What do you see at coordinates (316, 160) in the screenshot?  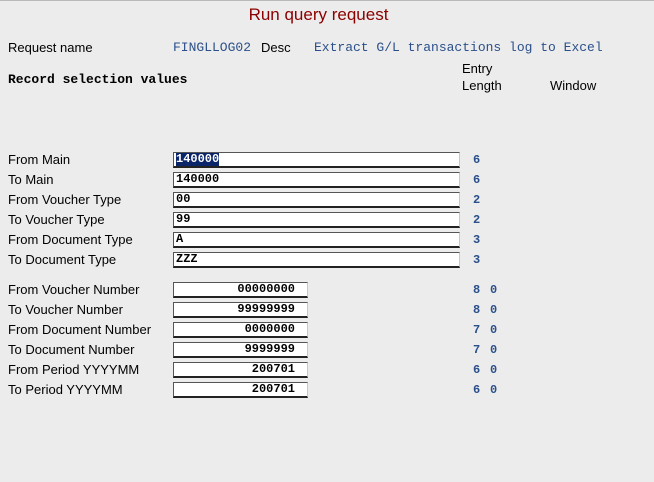 I see `from-main-input: 140000` at bounding box center [316, 160].